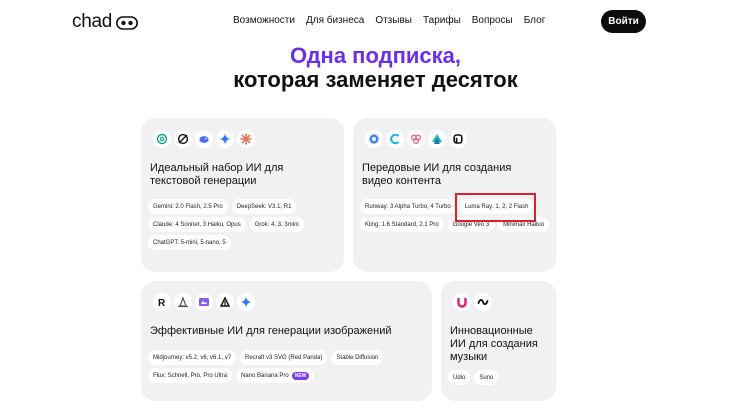  What do you see at coordinates (276, 224) in the screenshot?
I see `model-chip: Grok: 4, 3, 3mini` at bounding box center [276, 224].